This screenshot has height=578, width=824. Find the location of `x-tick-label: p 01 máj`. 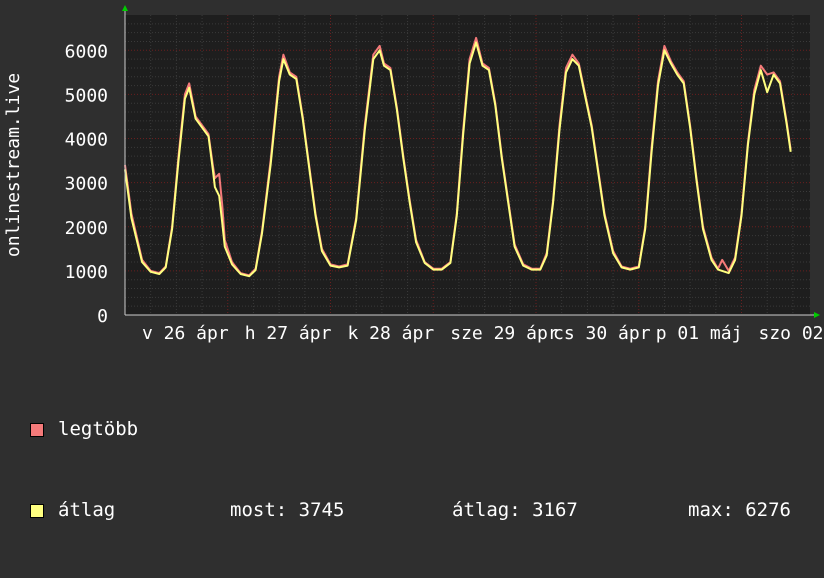

x-tick-label: p 01 máj is located at coordinates (699, 333).